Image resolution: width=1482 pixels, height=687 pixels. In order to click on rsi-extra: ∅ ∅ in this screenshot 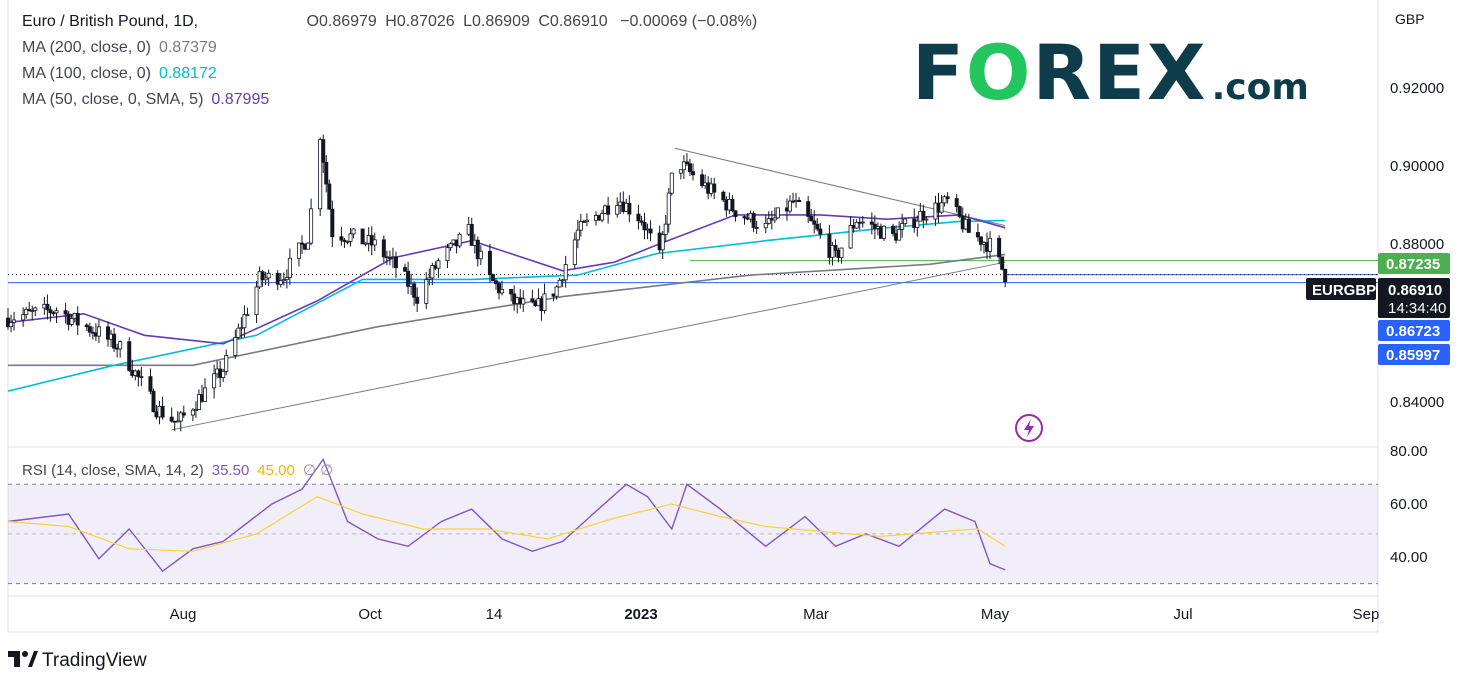, I will do `click(318, 470)`.